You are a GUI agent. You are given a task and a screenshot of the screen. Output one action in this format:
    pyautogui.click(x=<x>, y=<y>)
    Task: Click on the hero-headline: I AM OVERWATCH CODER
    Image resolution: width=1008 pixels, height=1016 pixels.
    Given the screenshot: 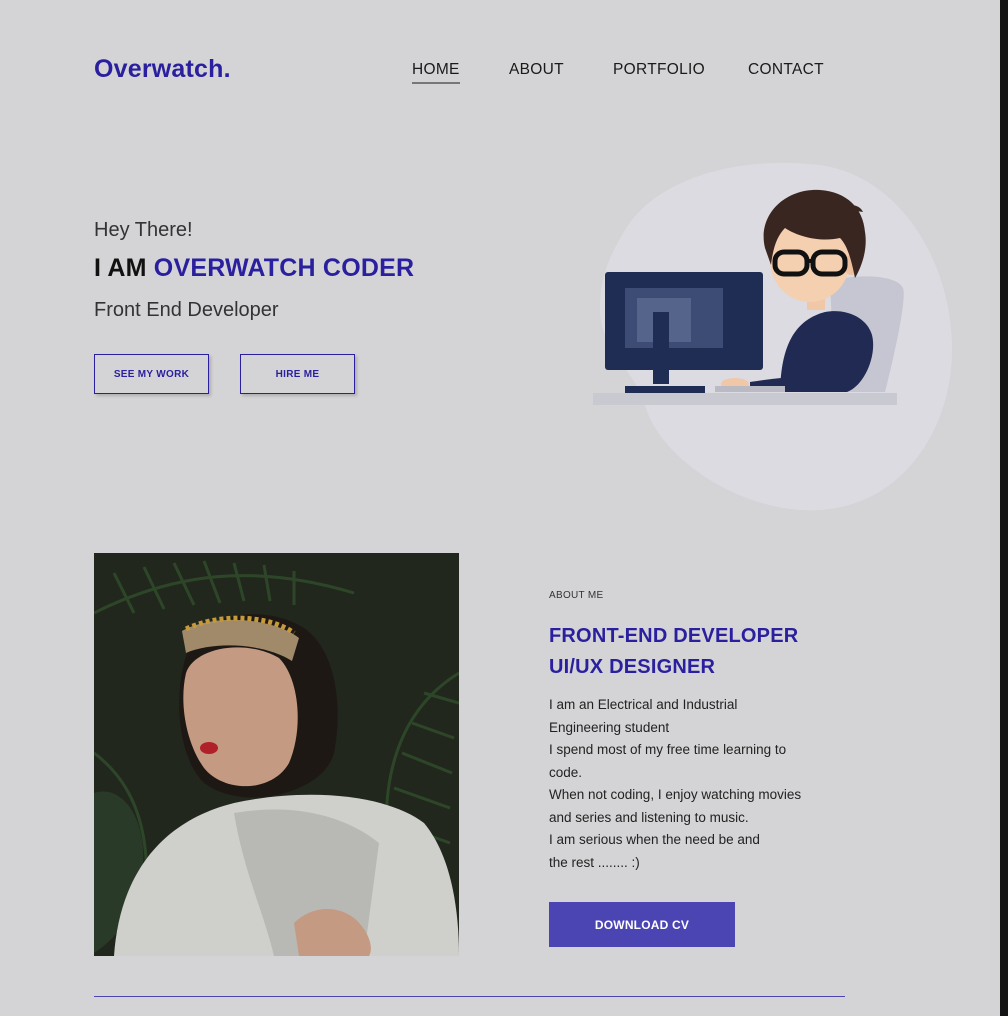 What is the action you would take?
    pyautogui.click(x=254, y=268)
    